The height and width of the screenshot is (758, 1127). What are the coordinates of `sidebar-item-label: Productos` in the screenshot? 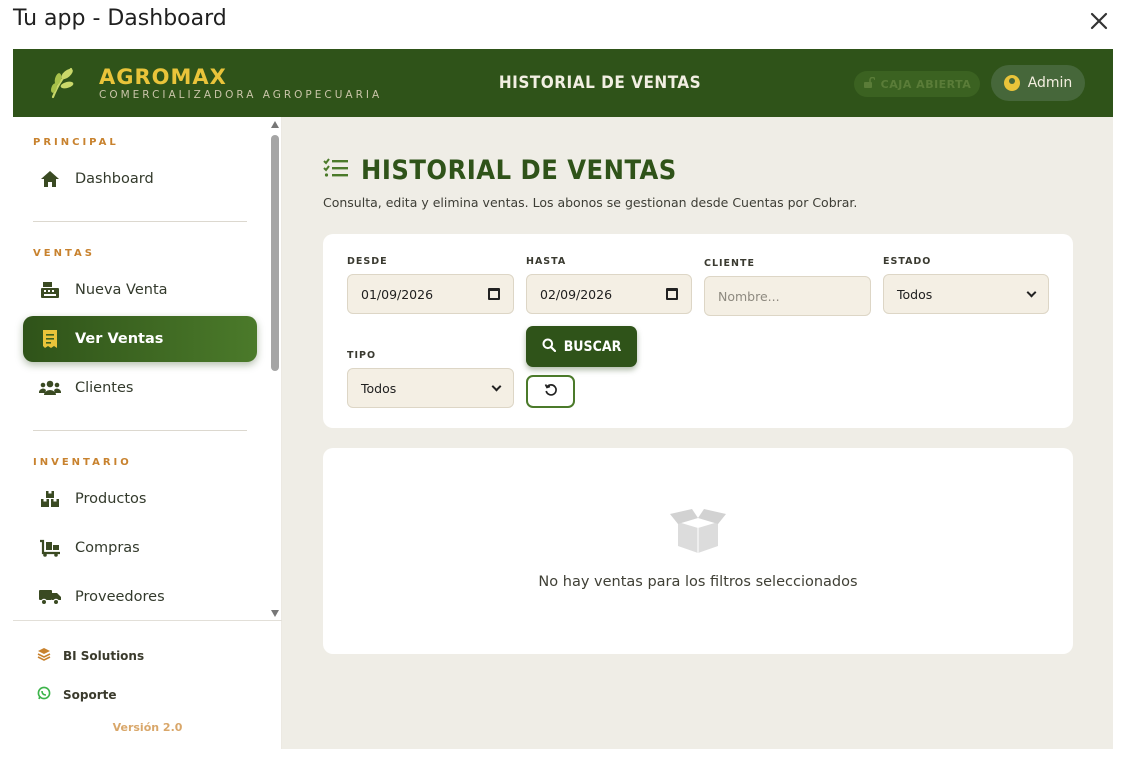 It's located at (111, 499).